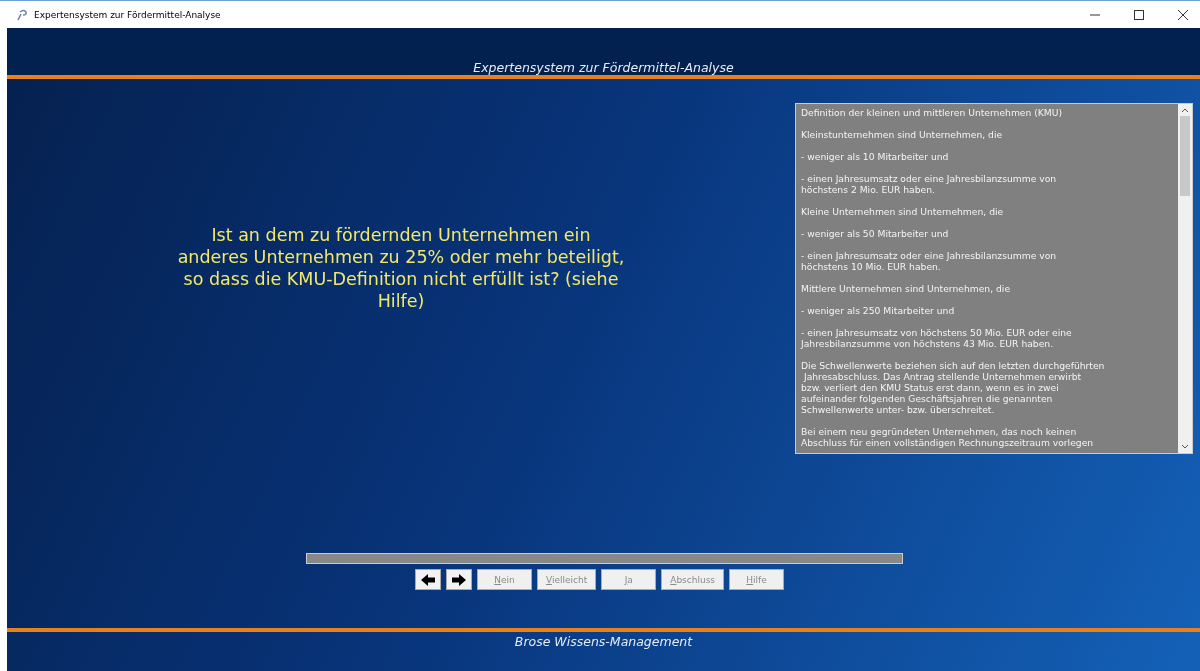 The width and height of the screenshot is (1200, 671). Describe the element at coordinates (22, 14) in the screenshot. I see `app-icon` at that location.